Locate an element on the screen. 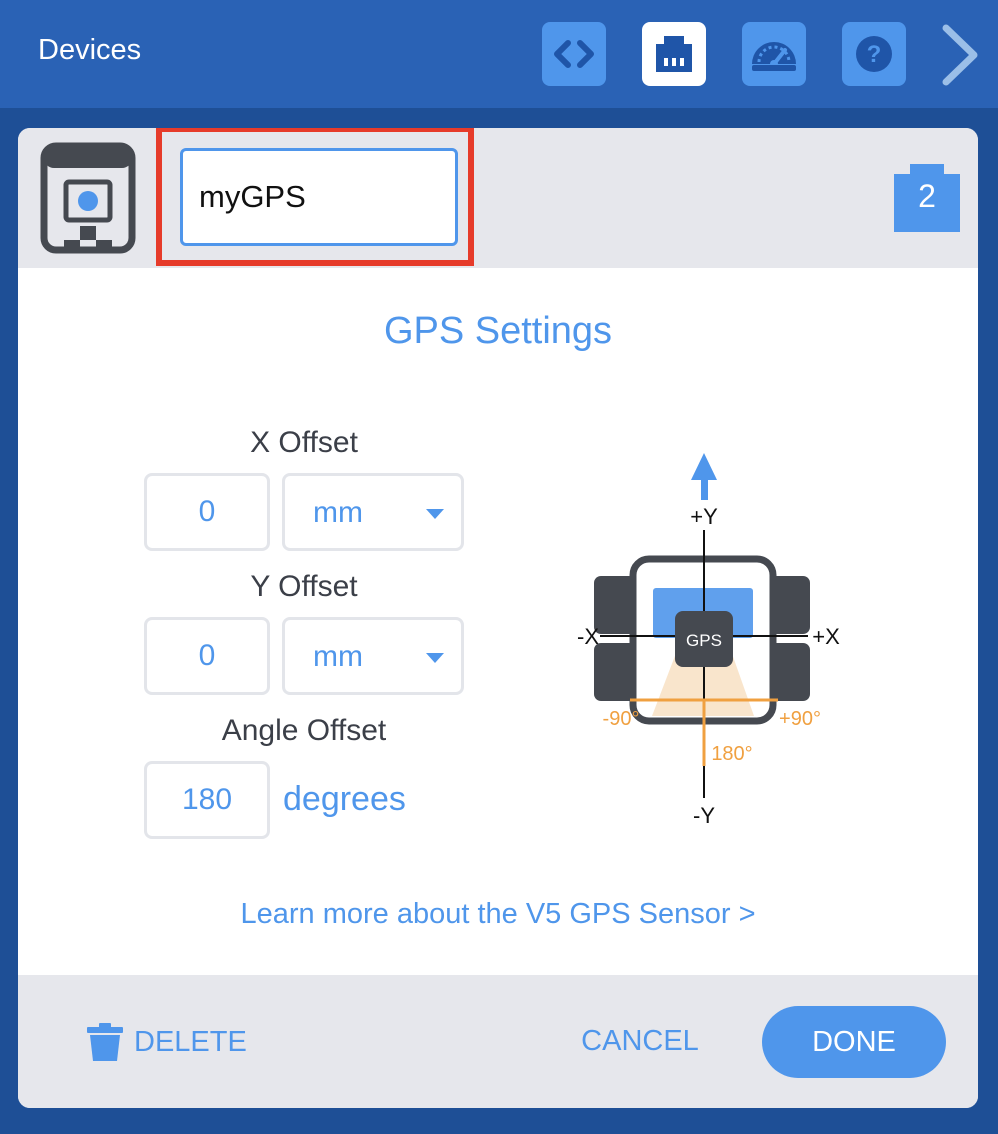 The image size is (998, 1134). x-offset-input: 0 is located at coordinates (207, 512).